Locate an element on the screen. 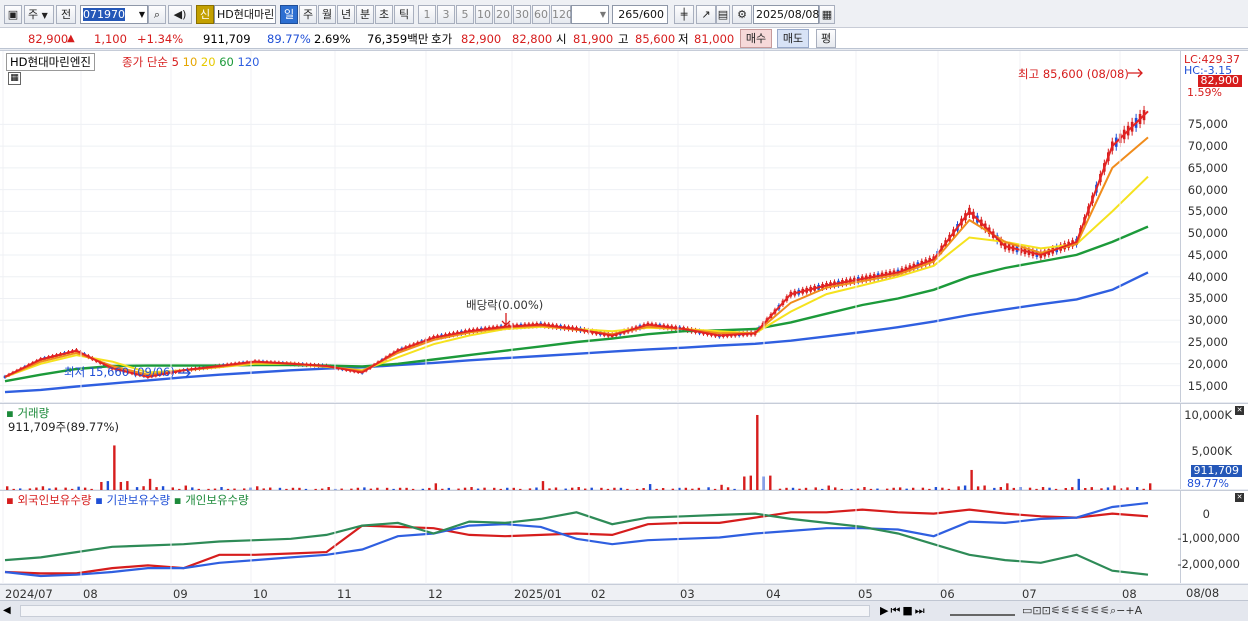 This screenshot has width=1248, height=621. tick-1: 1 is located at coordinates (427, 14).